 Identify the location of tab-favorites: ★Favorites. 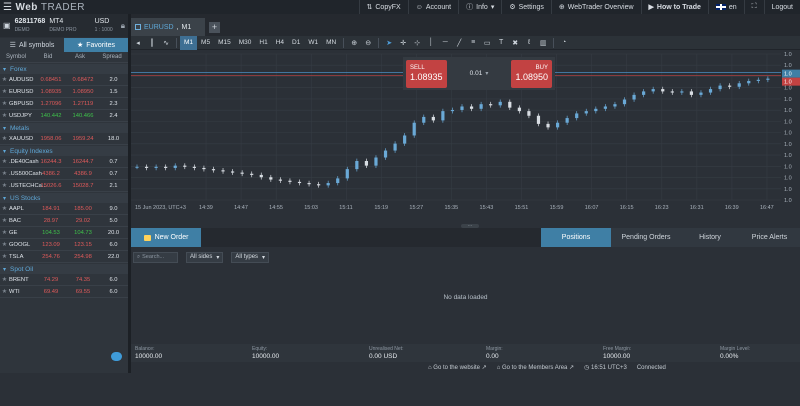
(96, 45).